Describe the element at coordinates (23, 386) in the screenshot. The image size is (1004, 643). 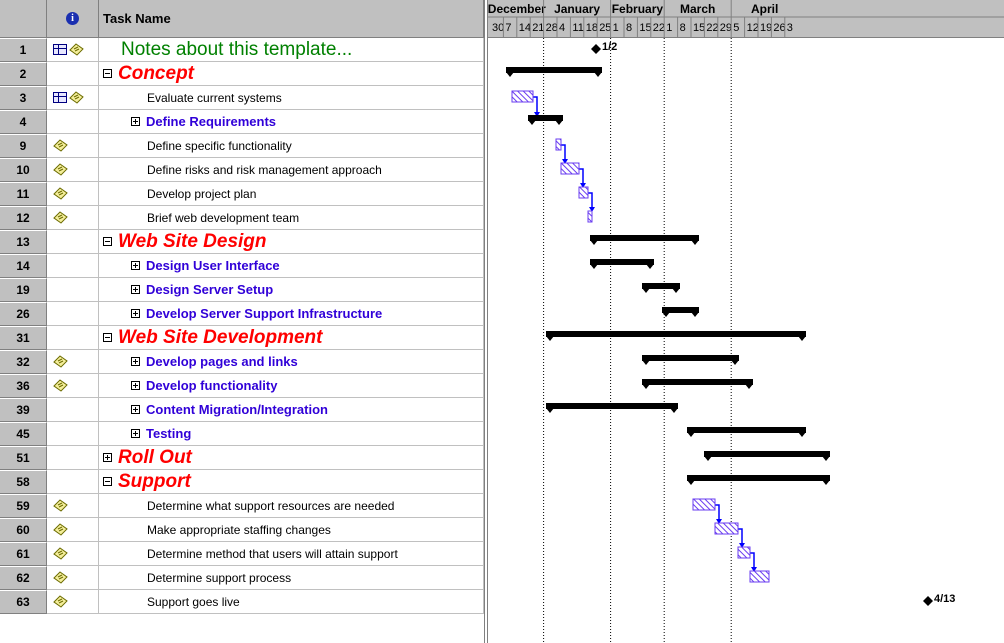
I see `row-id: 36` at that location.